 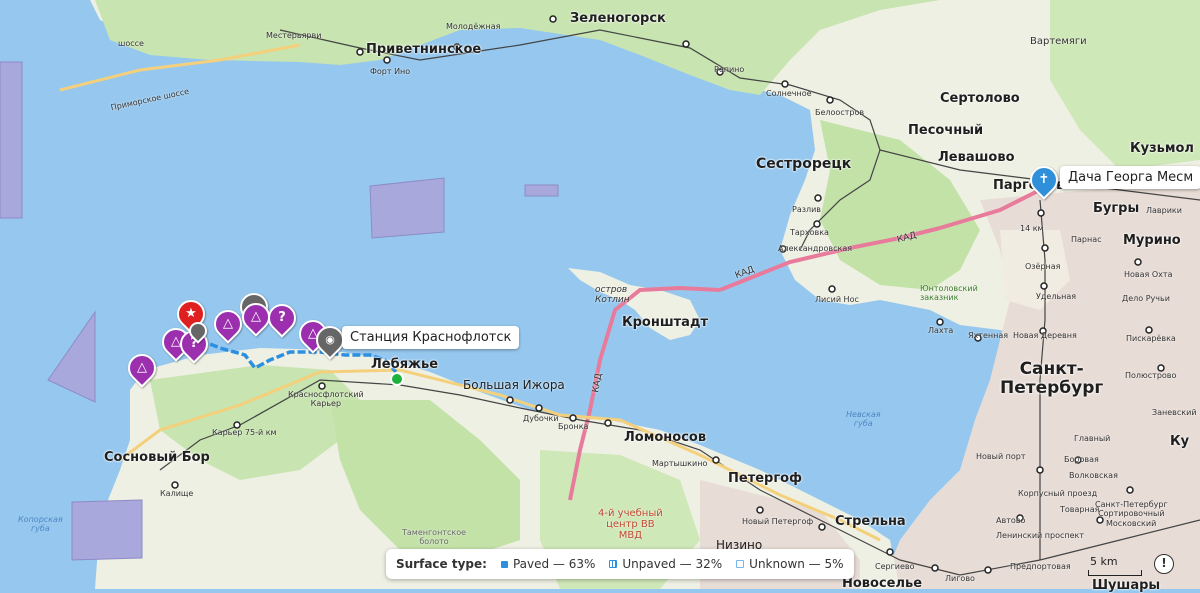 What do you see at coordinates (1130, 177) in the screenshot?
I see `tooltip-dacha: Дача Георга Месм` at bounding box center [1130, 177].